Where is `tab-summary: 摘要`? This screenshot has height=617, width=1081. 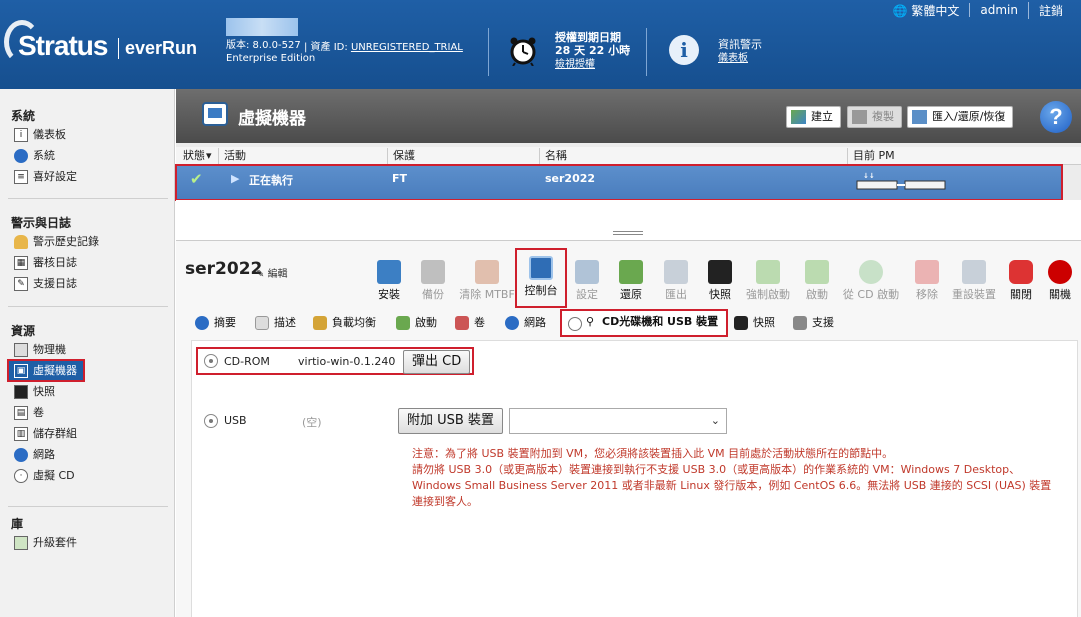
tab-summary: 摘要 is located at coordinates (215, 323).